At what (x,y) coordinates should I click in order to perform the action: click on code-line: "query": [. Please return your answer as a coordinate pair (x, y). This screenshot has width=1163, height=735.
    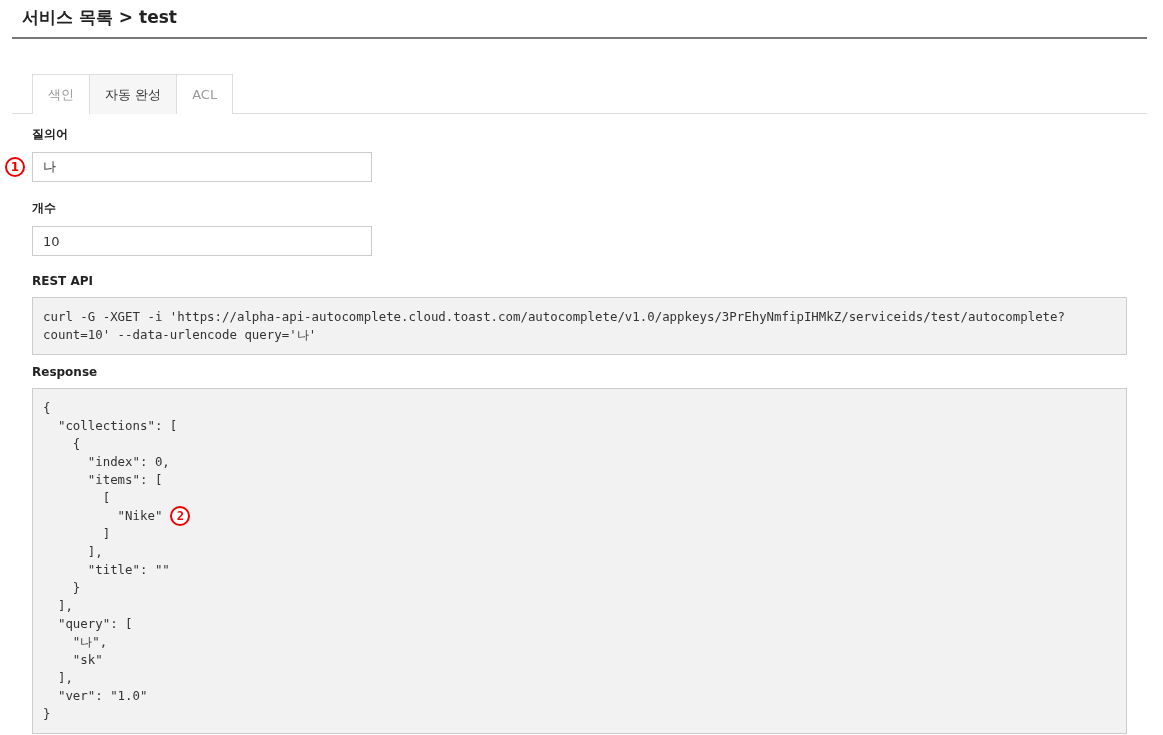
    Looking at the image, I should click on (94, 624).